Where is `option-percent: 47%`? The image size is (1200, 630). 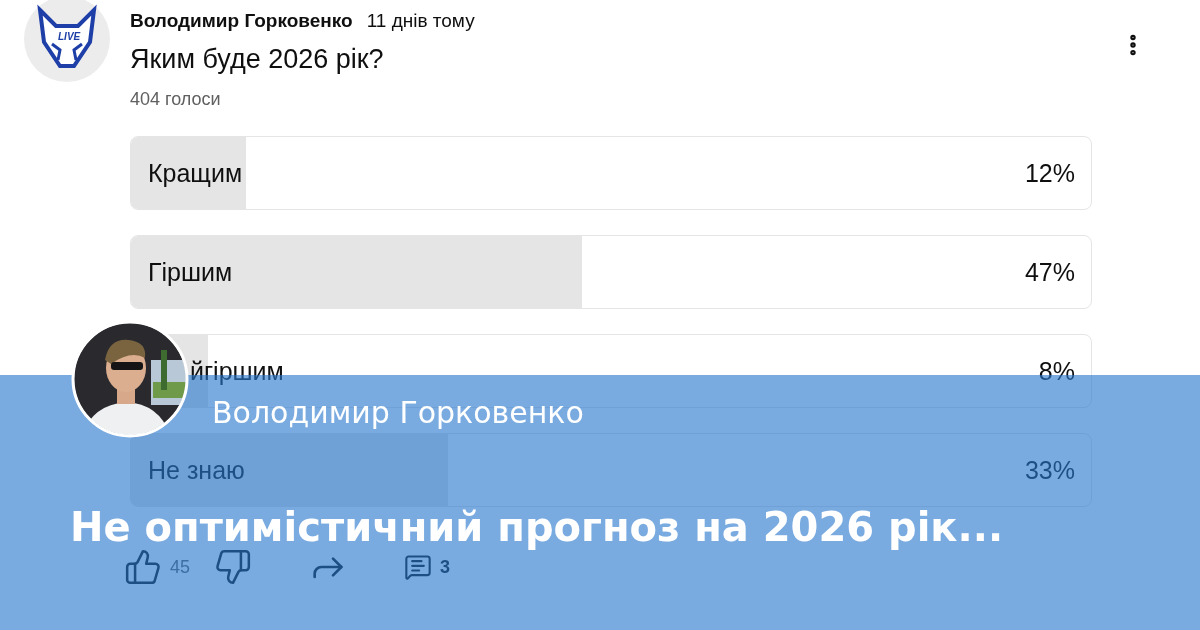 option-percent: 47% is located at coordinates (1049, 272).